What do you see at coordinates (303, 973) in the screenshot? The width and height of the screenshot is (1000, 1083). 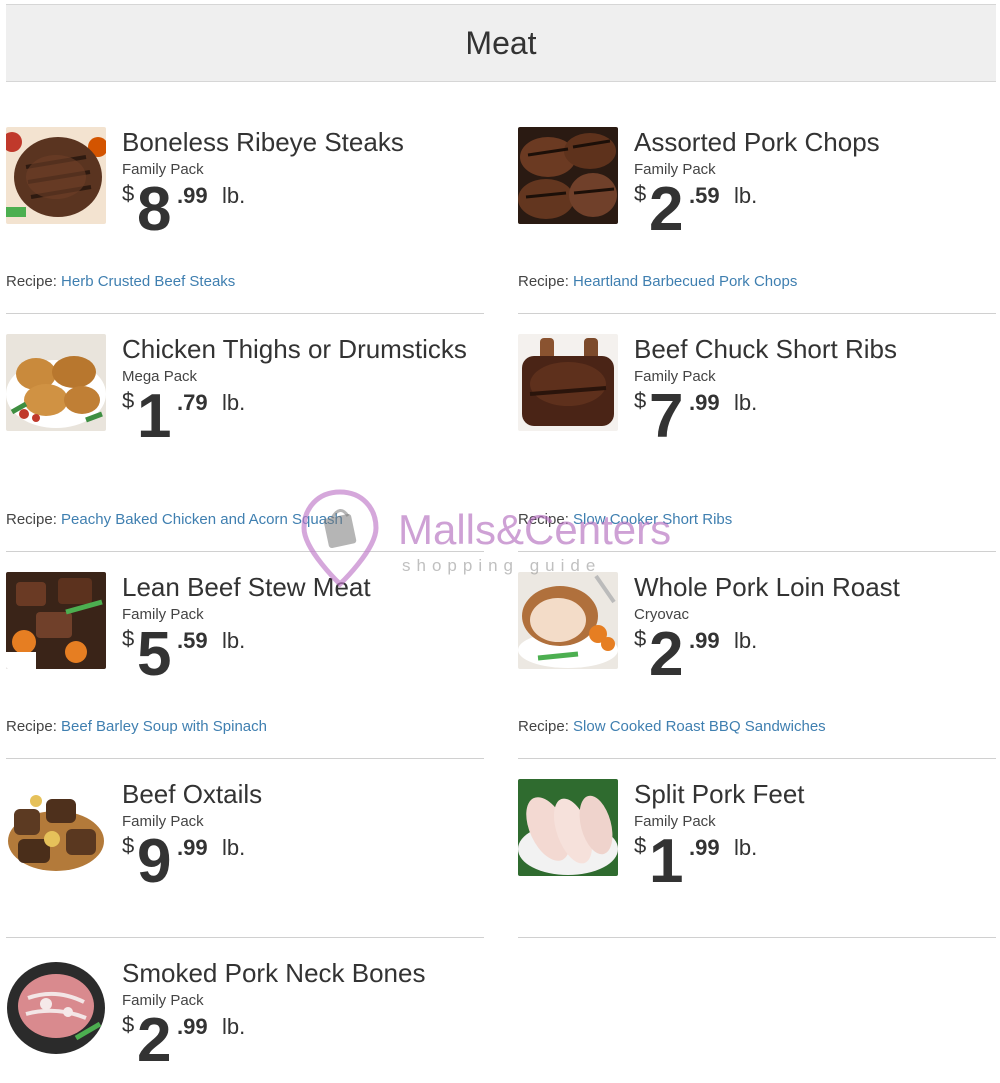 I see `product-title: Smoked Pork Neck Bones` at bounding box center [303, 973].